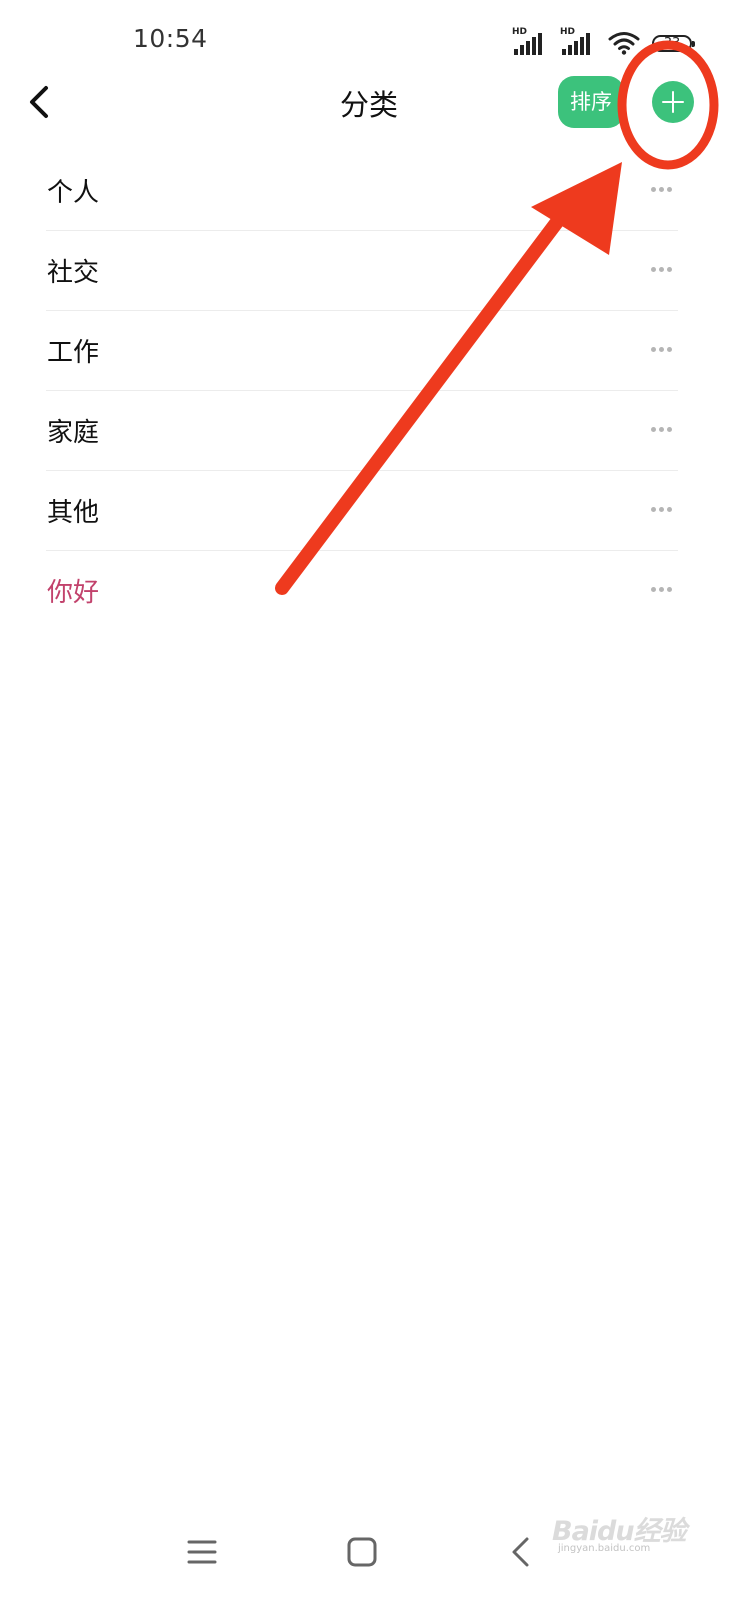 The image size is (738, 1600). I want to click on home-square-icon, so click(362, 1552).